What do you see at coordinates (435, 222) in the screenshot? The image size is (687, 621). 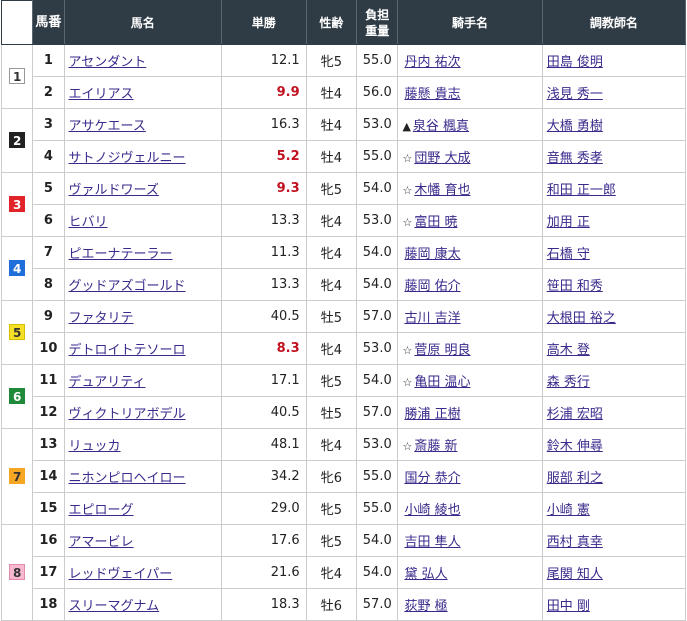 I see `jockey-link: 富田 暁` at bounding box center [435, 222].